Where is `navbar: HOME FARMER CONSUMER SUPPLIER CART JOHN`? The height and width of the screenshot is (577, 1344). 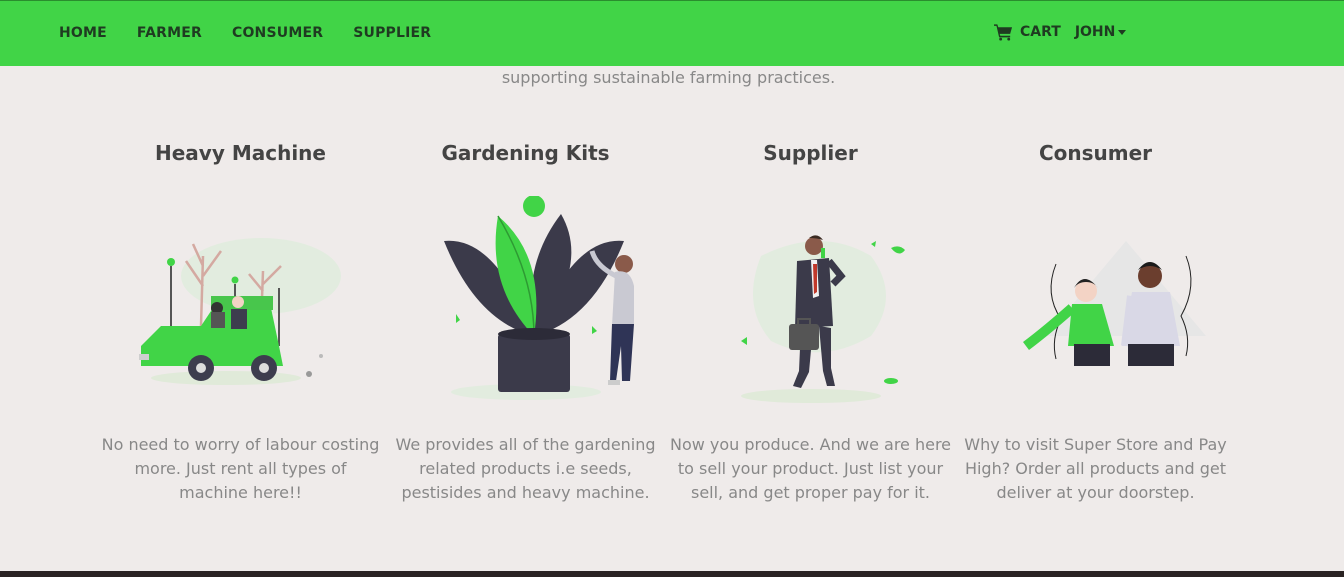 navbar: HOME FARMER CONSUMER SUPPLIER CART JOHN is located at coordinates (672, 33).